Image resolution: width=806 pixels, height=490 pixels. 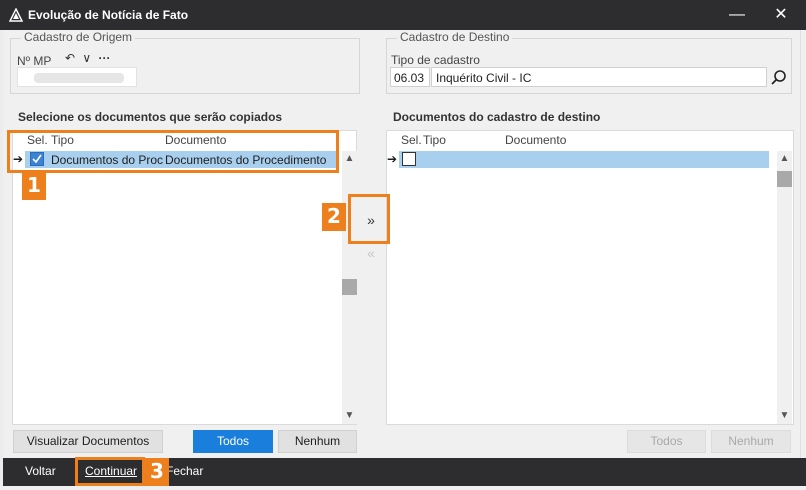 I want to click on app-logo-icon, so click(x=16, y=15).